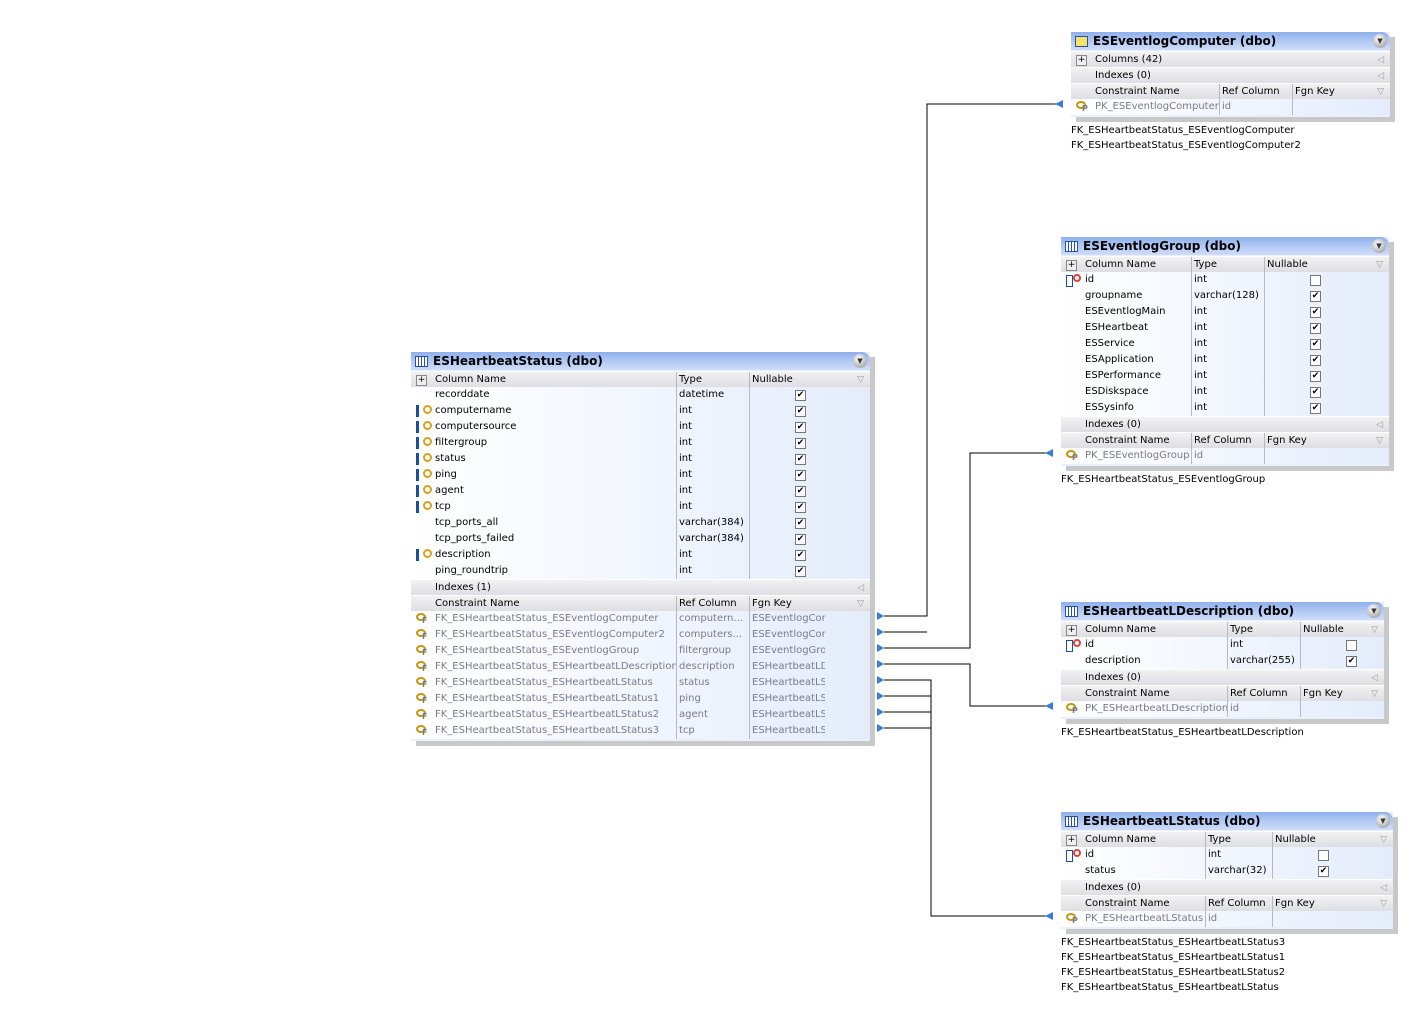 Image resolution: width=1426 pixels, height=1020 pixels. What do you see at coordinates (640, 555) in the screenshot?
I see `column-row: description int ✔` at bounding box center [640, 555].